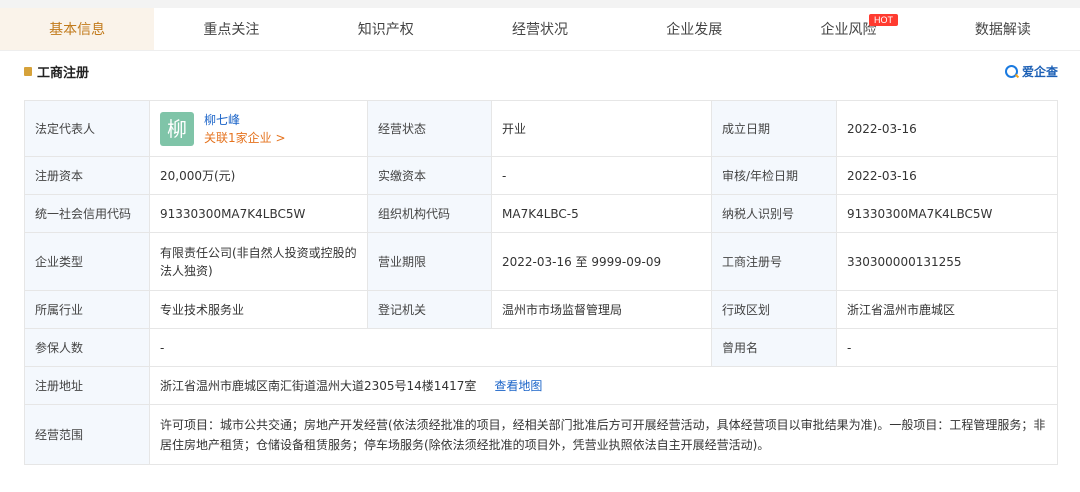 The height and width of the screenshot is (492, 1080). Describe the element at coordinates (774, 175) in the screenshot. I see `audit-date-label: 审核/年检日期` at that location.